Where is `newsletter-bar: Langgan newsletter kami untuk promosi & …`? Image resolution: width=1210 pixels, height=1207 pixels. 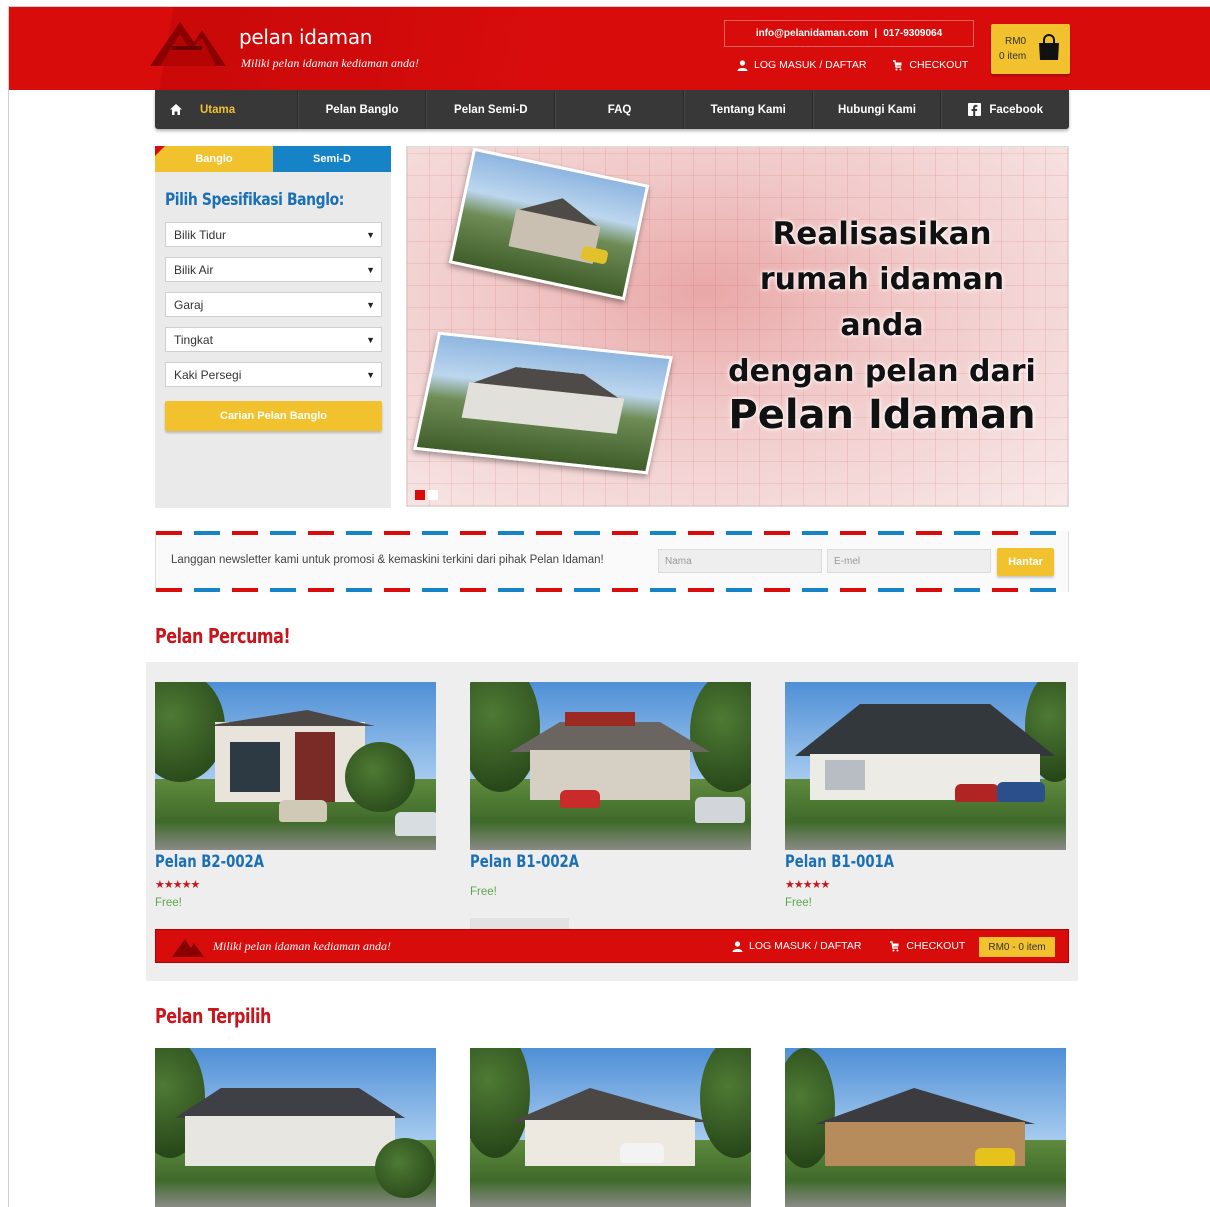 newsletter-bar: Langgan newsletter kami untuk promosi & … is located at coordinates (612, 561).